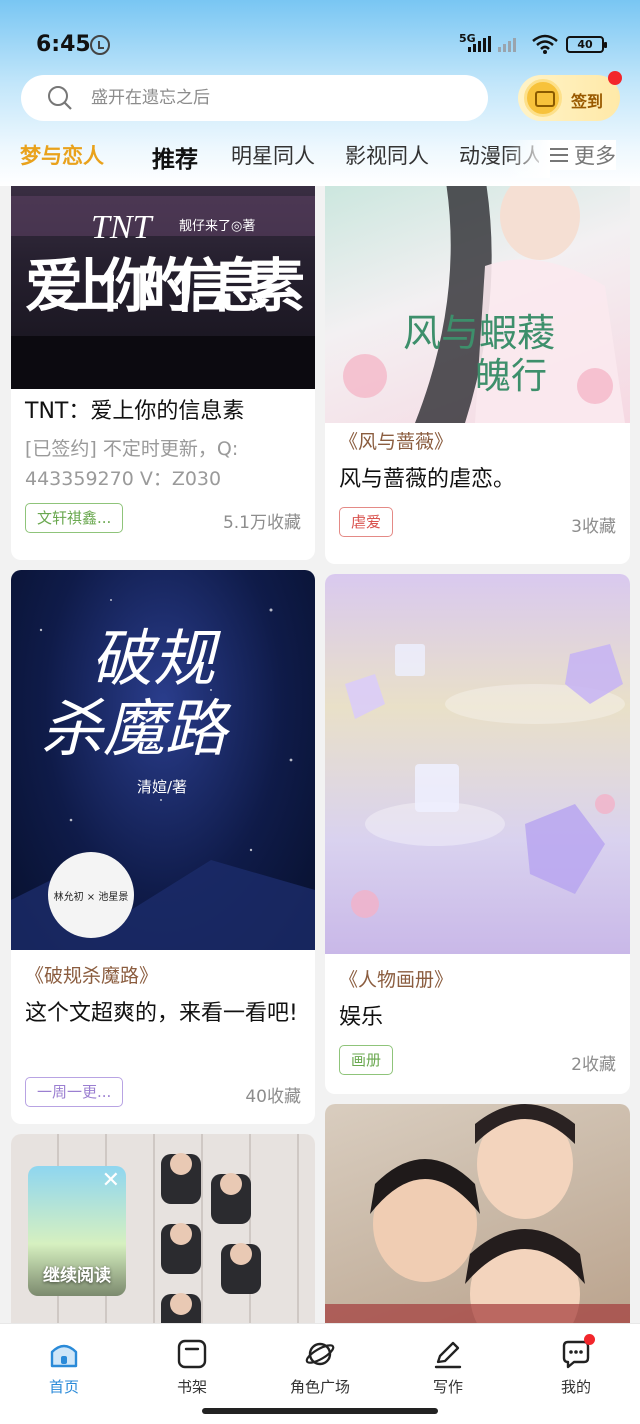  What do you see at coordinates (64, 1354) in the screenshot?
I see `home-icon` at bounding box center [64, 1354].